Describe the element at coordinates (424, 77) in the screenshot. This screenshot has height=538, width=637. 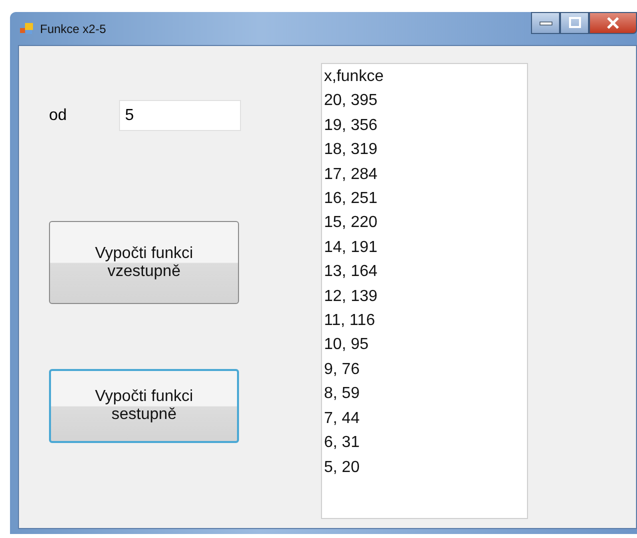
I see `list-item: x,funkce` at that location.